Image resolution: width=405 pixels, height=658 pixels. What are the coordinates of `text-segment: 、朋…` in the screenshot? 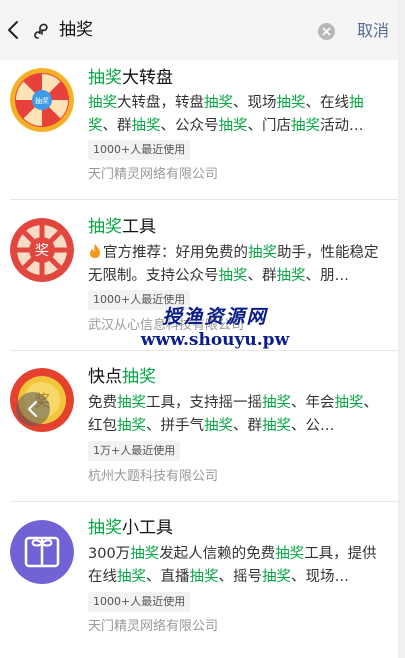 It's located at (327, 276).